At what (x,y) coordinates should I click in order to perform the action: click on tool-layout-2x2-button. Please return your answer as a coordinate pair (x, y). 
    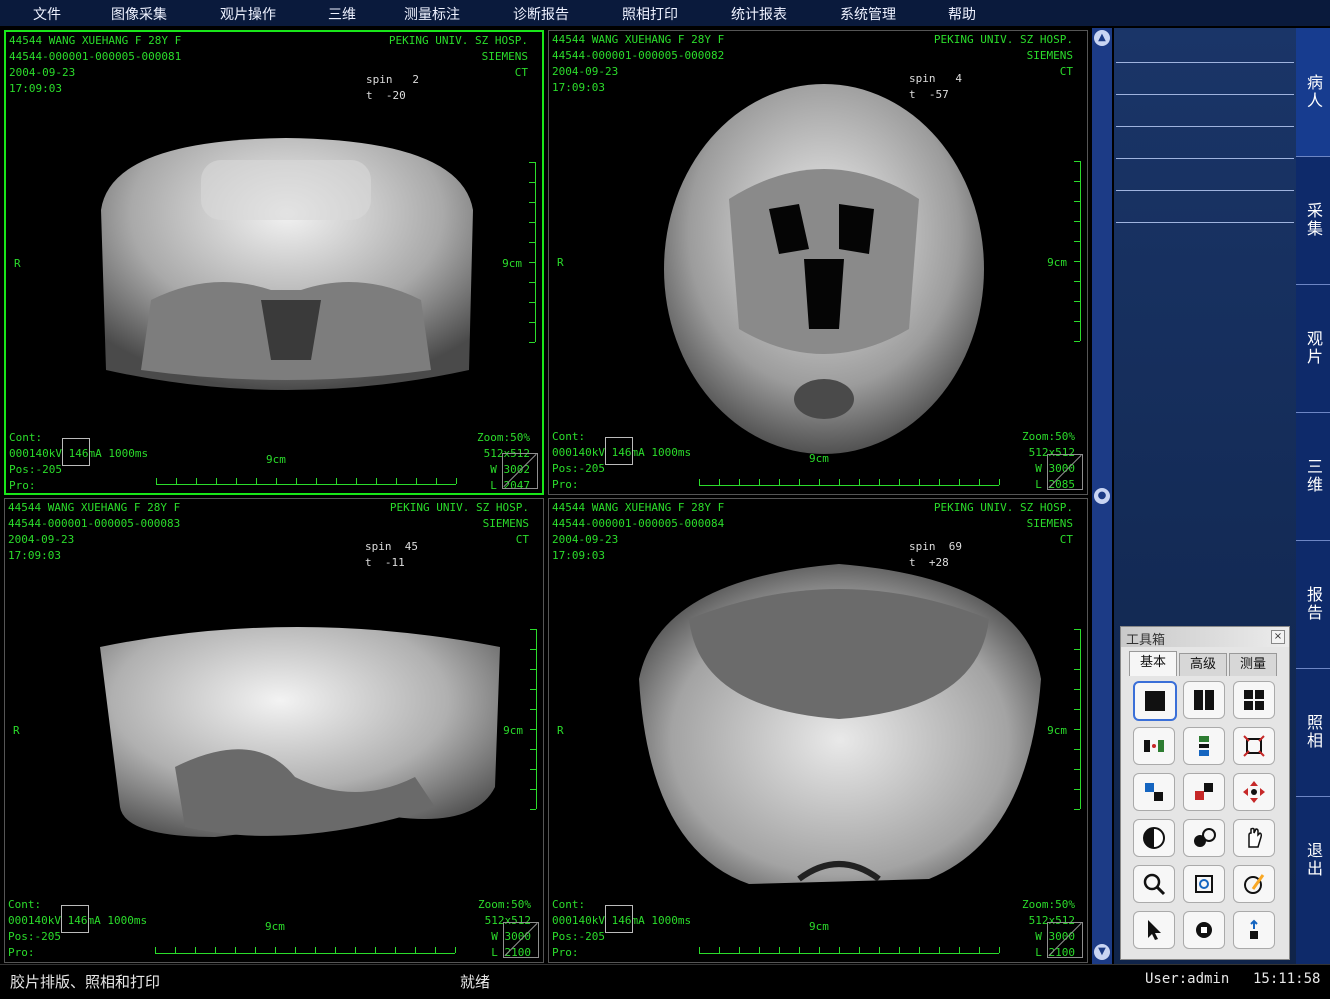
    Looking at the image, I should click on (1254, 700).